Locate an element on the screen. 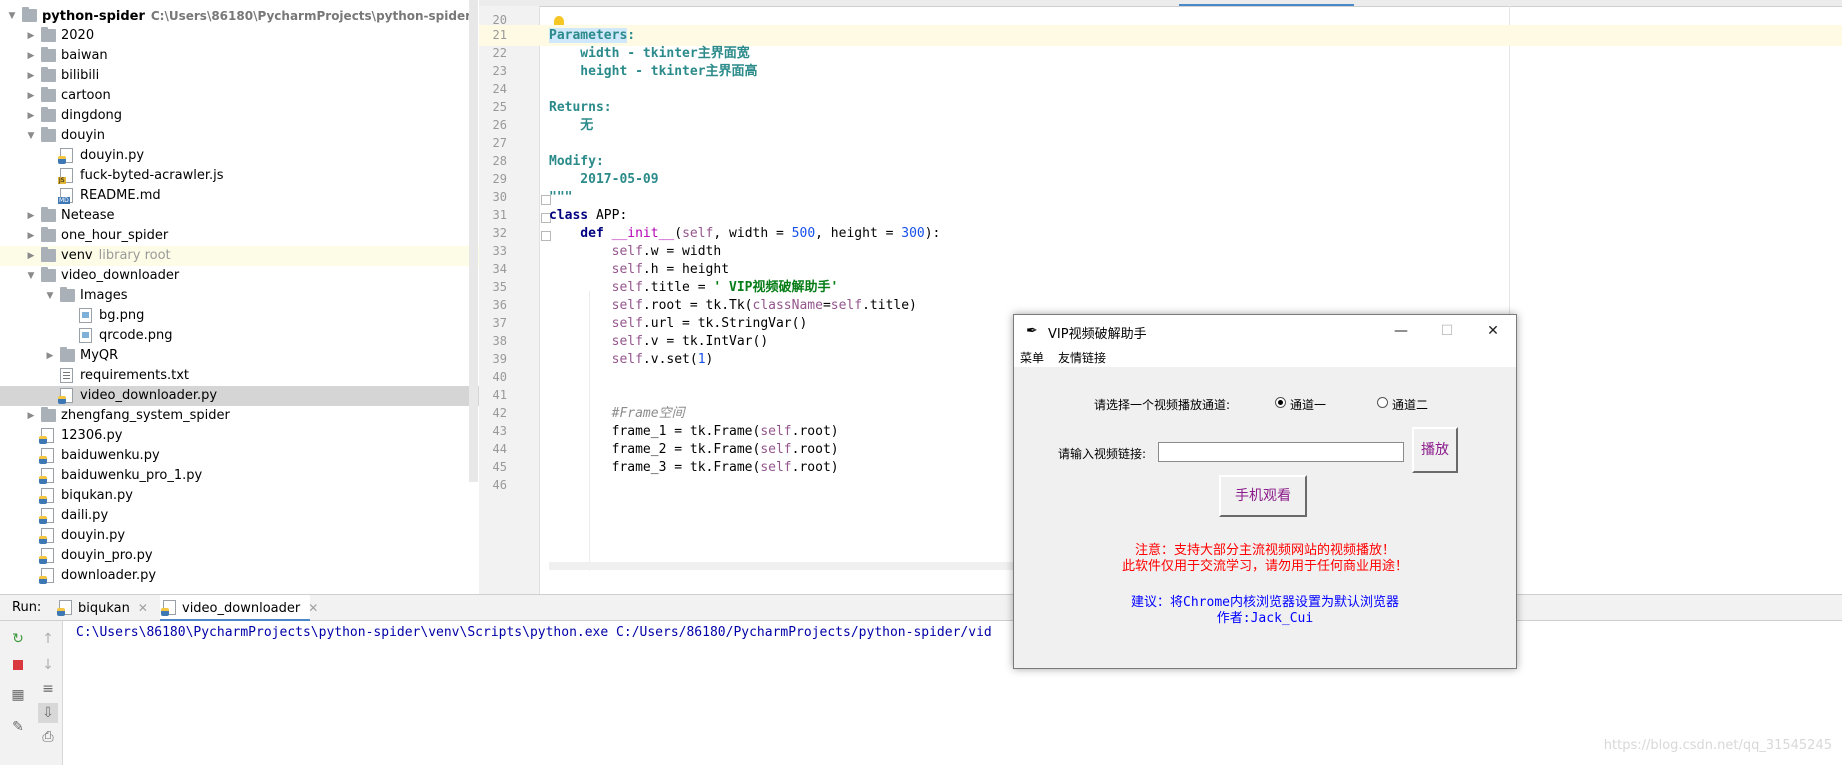 Image resolution: width=1842 pixels, height=765 pixels. soft-wrap-icon: ≡ is located at coordinates (48, 689).